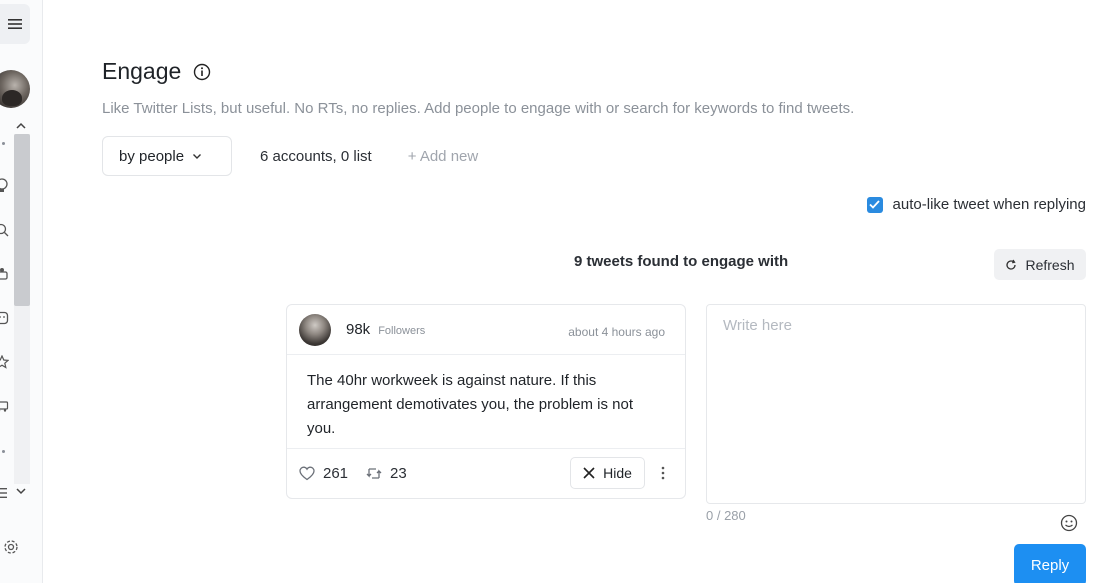  Describe the element at coordinates (316, 156) in the screenshot. I see `accounts-summary: 6 accounts, 0 list` at that location.